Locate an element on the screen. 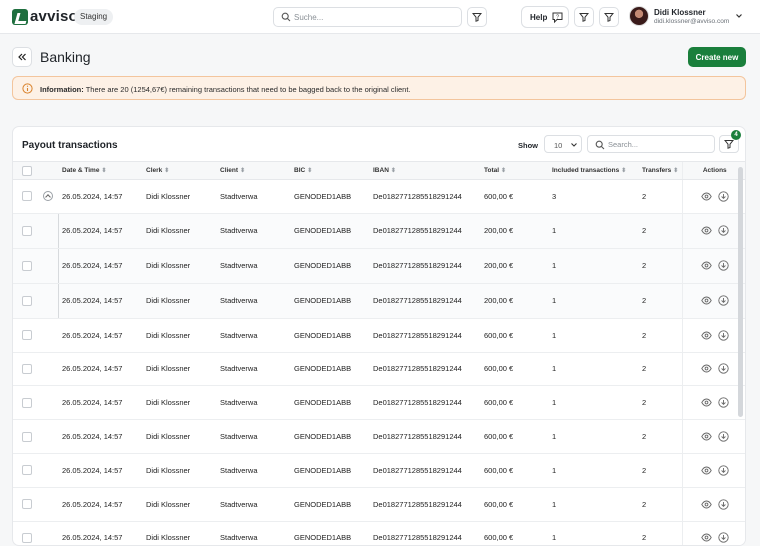 This screenshot has height=546, width=760. cell-total: 200,00 € is located at coordinates (518, 300).